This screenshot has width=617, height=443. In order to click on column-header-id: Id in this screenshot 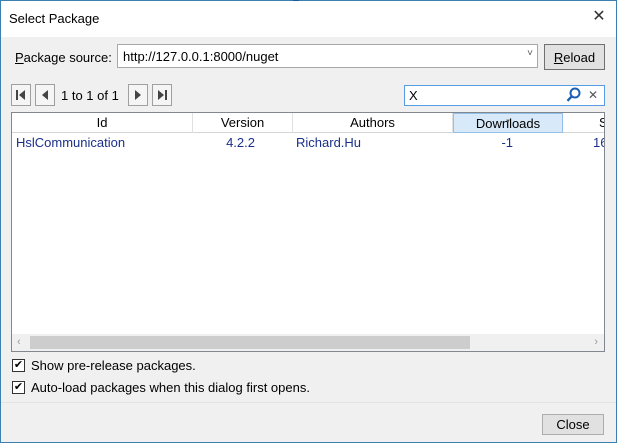, I will do `click(102, 123)`.